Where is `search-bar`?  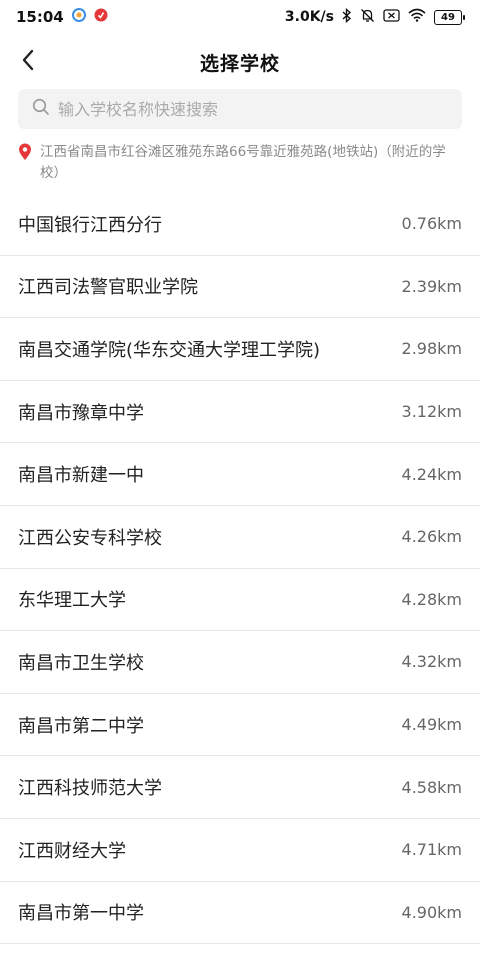 search-bar is located at coordinates (240, 109).